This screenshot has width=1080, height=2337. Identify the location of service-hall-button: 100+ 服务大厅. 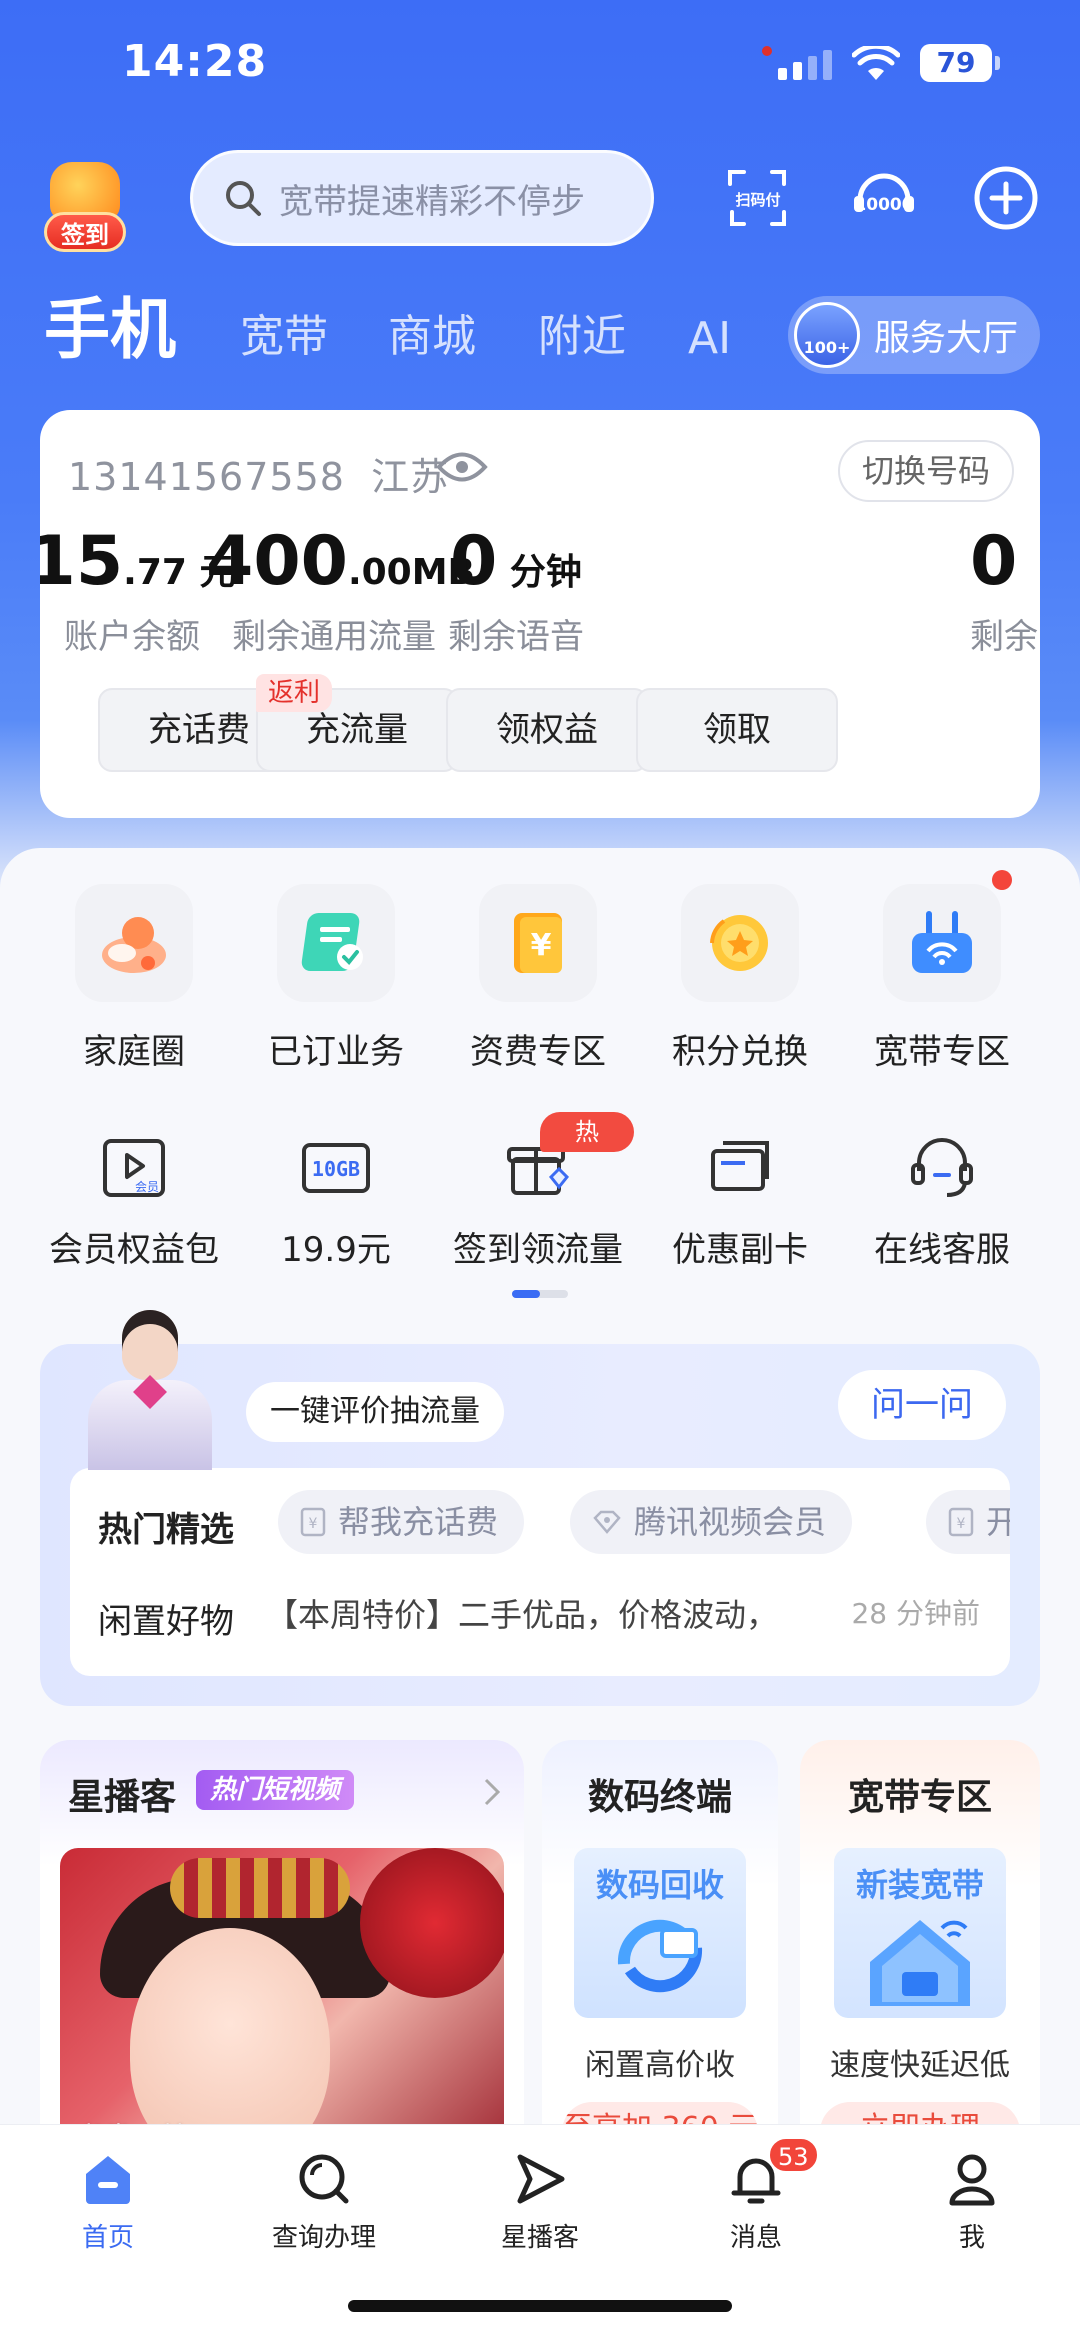
(914, 335).